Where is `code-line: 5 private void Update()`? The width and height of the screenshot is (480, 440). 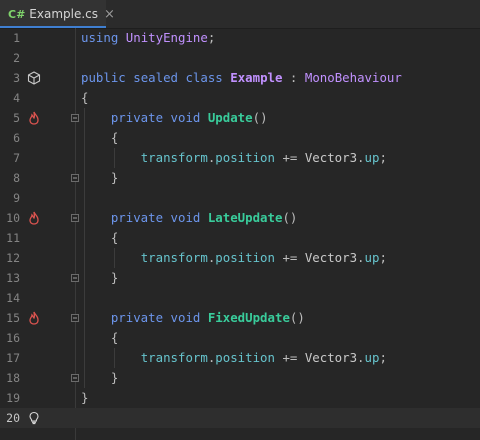 code-line: 5 private void Update() is located at coordinates (240, 118).